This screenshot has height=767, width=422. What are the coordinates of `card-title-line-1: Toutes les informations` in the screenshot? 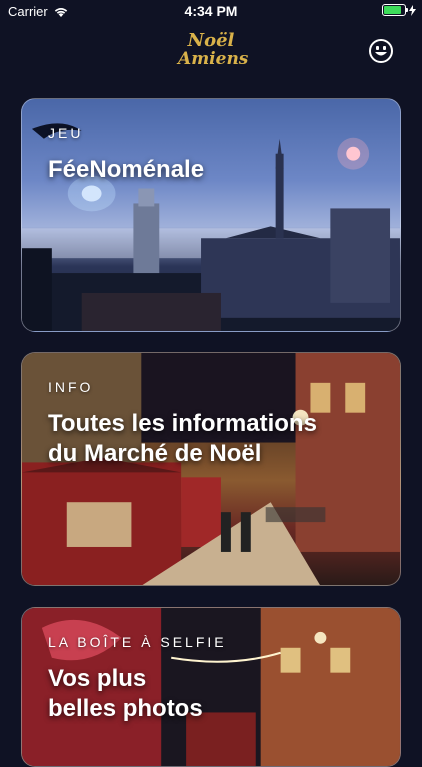 It's located at (182, 423).